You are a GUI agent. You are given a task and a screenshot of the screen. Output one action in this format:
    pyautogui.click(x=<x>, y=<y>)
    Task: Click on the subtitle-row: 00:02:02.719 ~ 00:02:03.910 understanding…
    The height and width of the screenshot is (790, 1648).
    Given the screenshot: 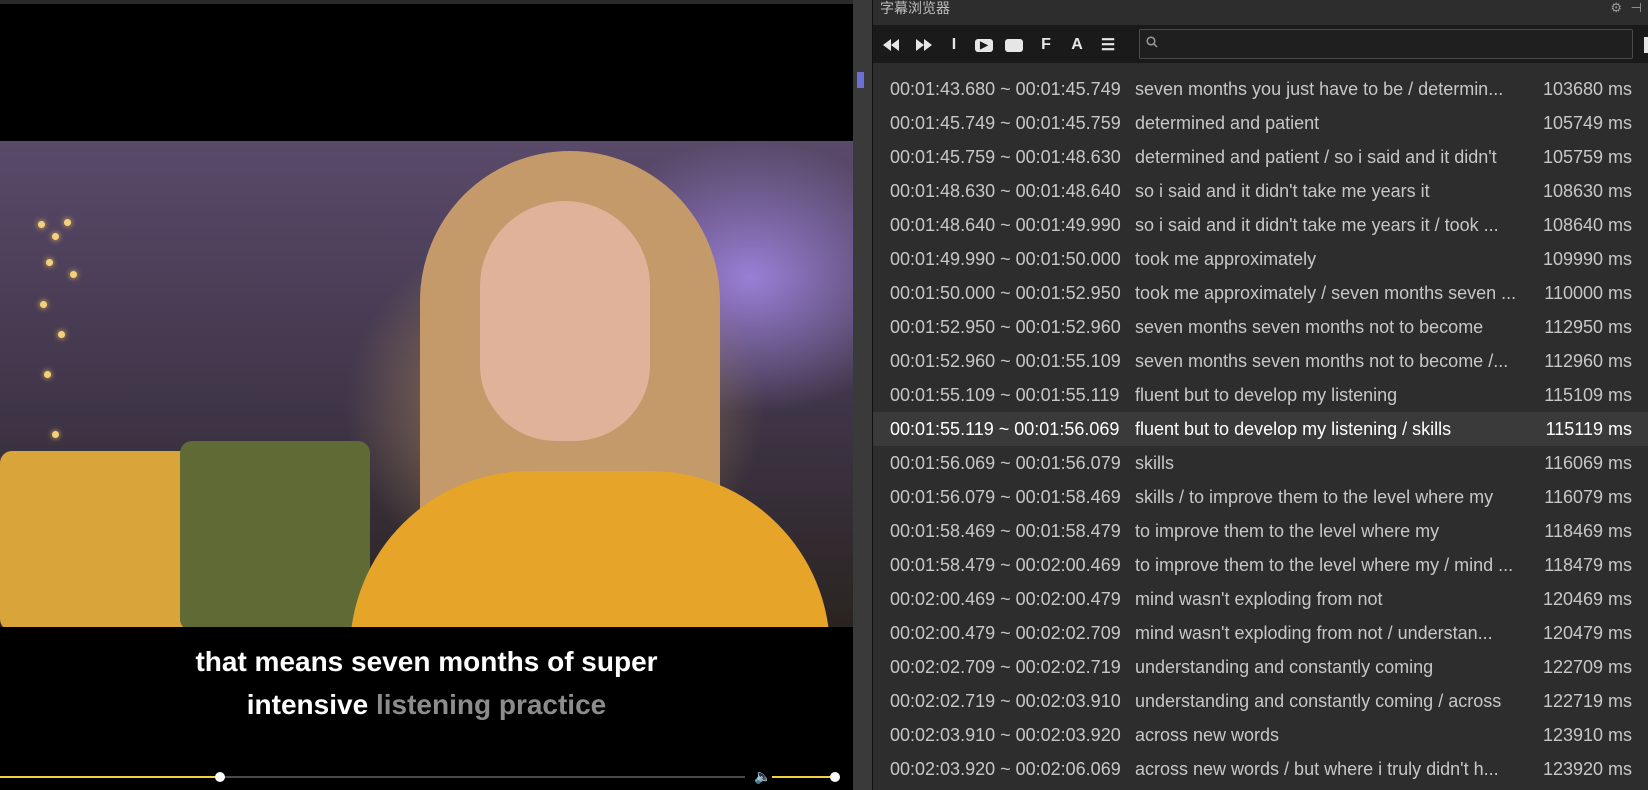 What is the action you would take?
    pyautogui.click(x=1260, y=701)
    